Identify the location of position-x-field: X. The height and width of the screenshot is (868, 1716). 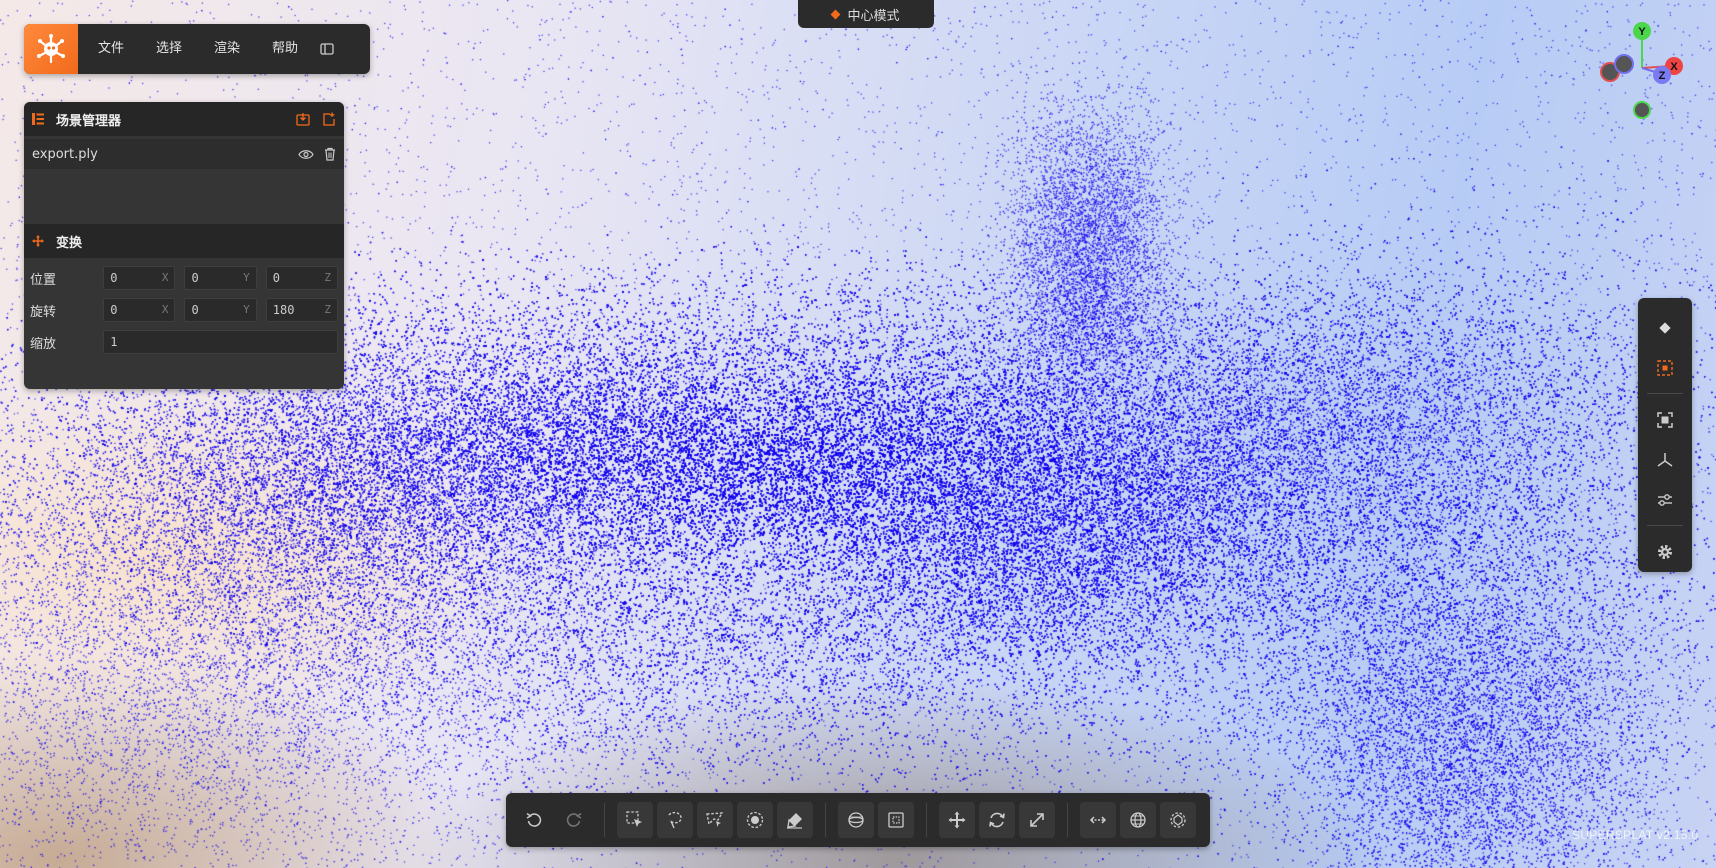
(139, 278).